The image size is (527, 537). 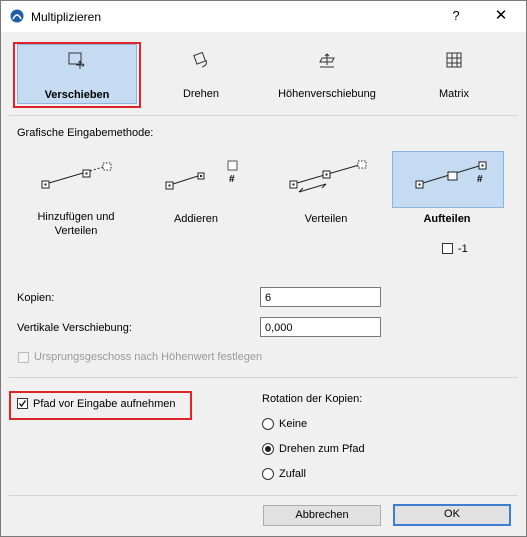 I want to click on radio-keine, so click(x=268, y=424).